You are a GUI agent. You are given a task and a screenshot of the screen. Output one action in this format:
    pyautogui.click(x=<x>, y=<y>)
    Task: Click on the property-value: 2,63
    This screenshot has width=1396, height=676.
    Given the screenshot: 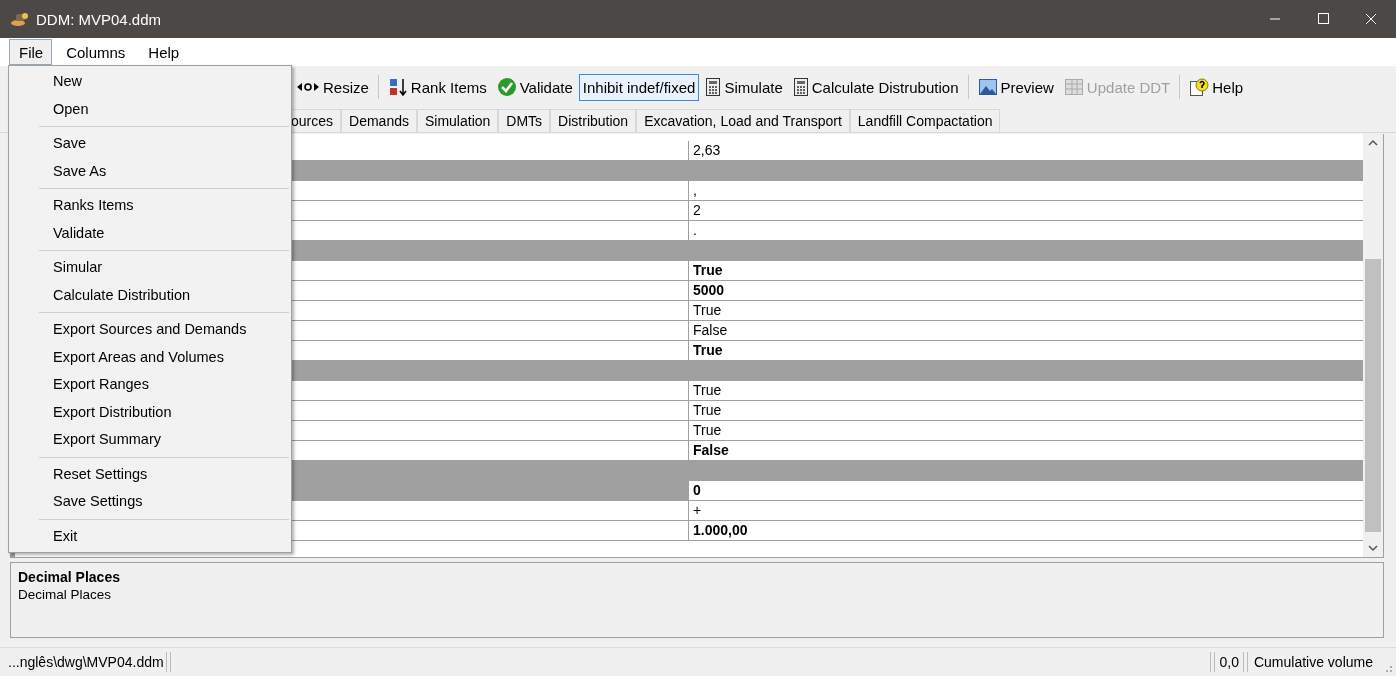 What is the action you would take?
    pyautogui.click(x=1026, y=150)
    